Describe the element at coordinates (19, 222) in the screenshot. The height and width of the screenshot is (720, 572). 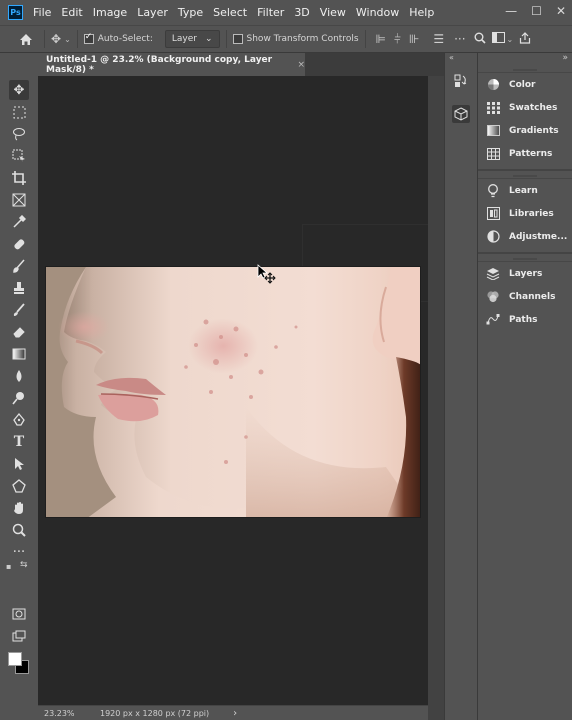
I see `eyedropper-tool-icon` at that location.